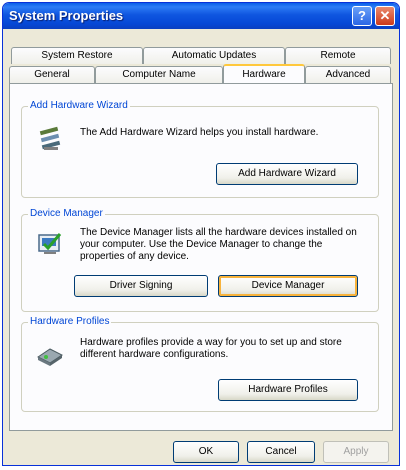 The width and height of the screenshot is (406, 470). I want to click on add-hardware-wizard-button: Add Hardware Wizard, so click(287, 174).